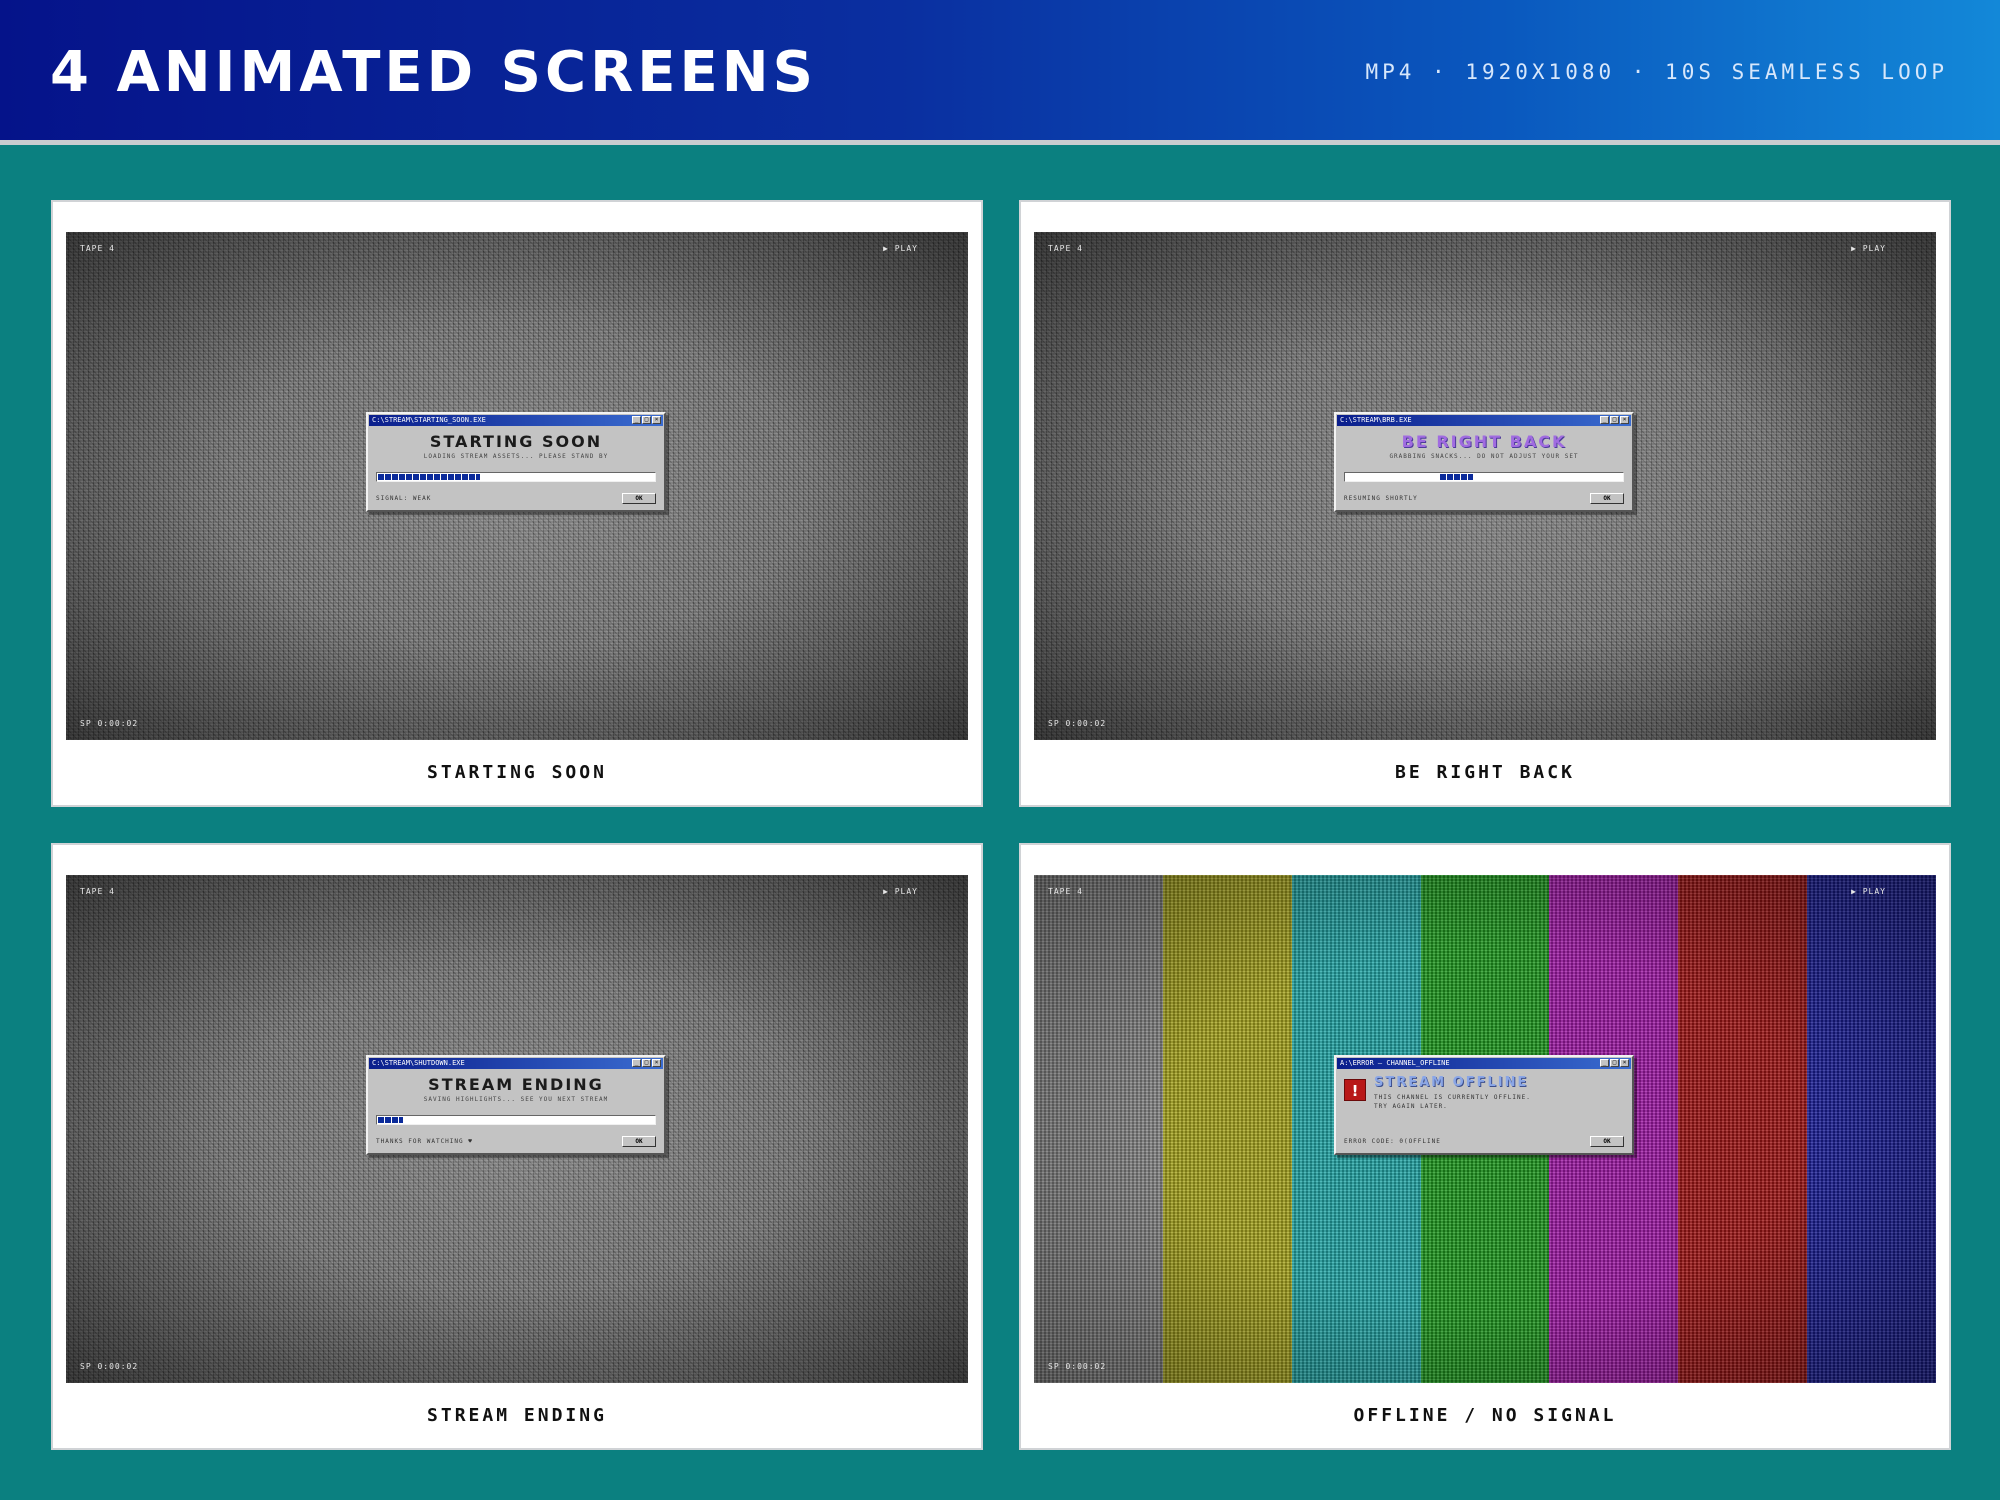  Describe the element at coordinates (424, 1141) in the screenshot. I see `dialog-status: THANKS FOR WATCHING ♥` at that location.